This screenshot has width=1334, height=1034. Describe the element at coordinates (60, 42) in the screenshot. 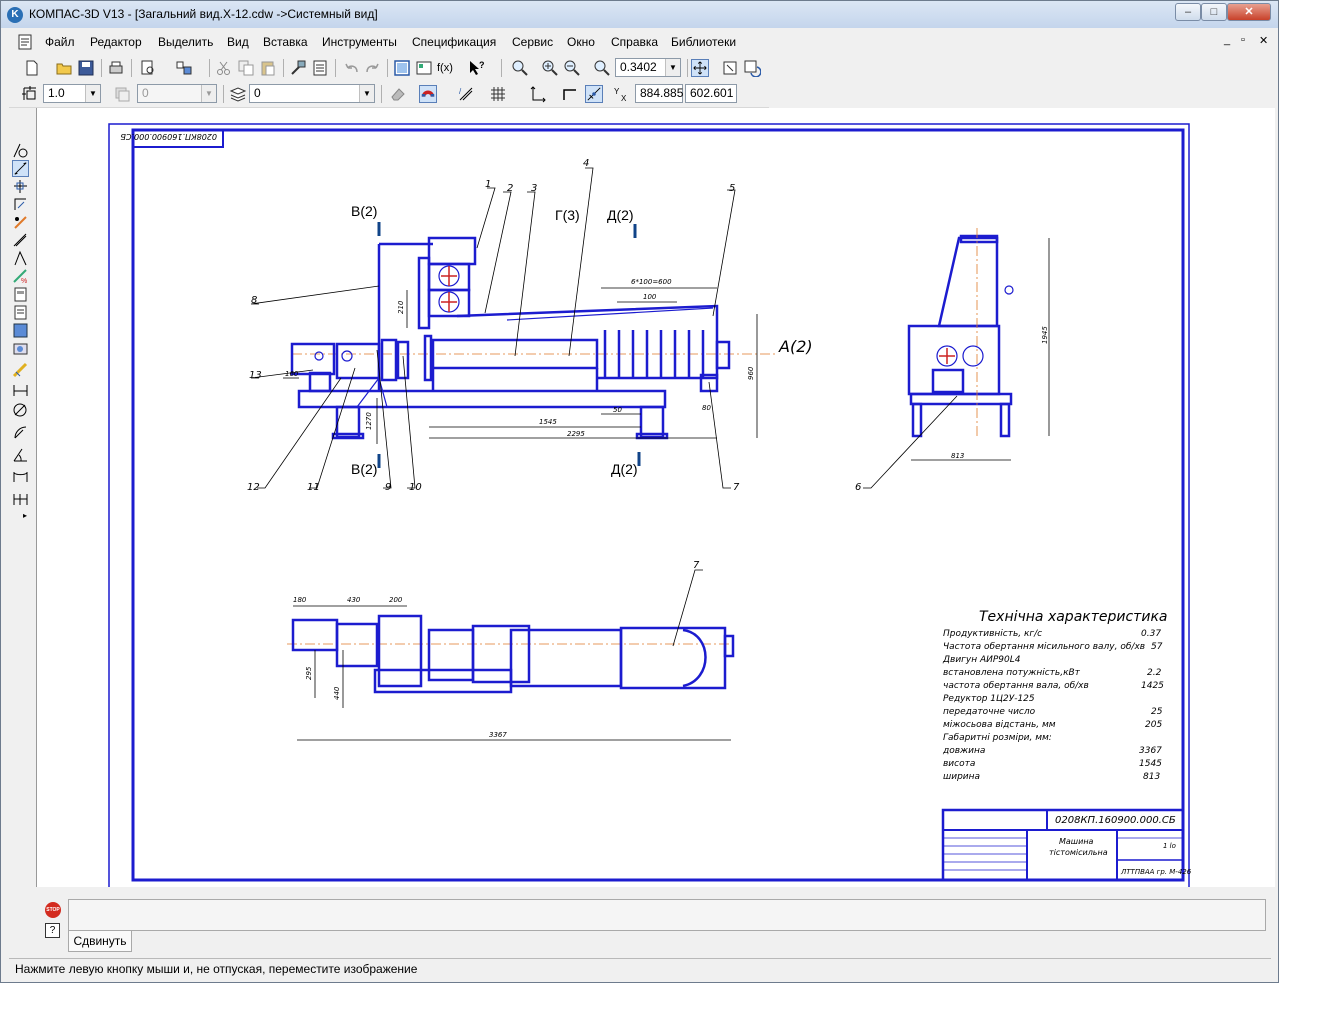

I see `menu-file: Файл` at that location.